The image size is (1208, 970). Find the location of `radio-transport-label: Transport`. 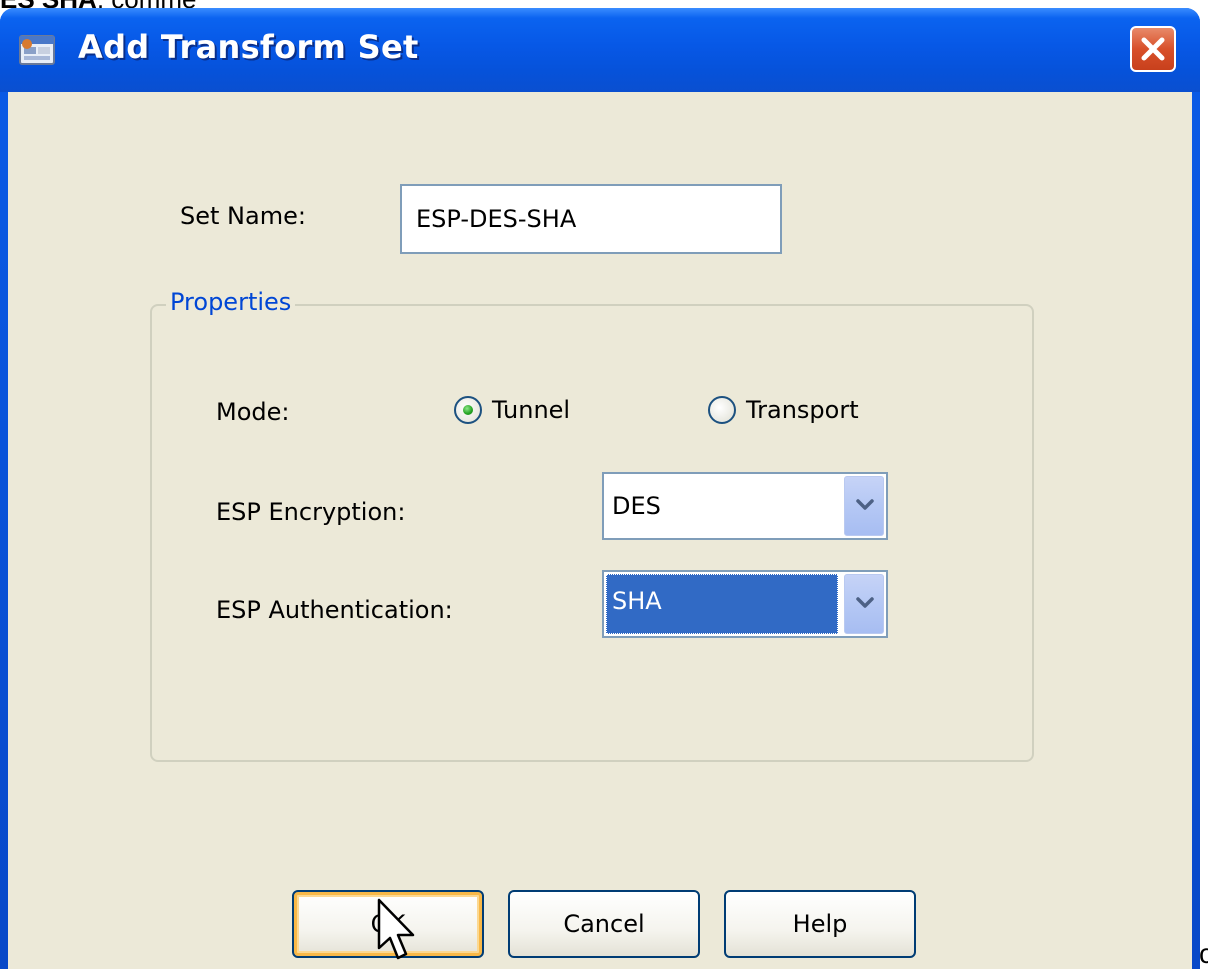

radio-transport-label: Transport is located at coordinates (802, 410).